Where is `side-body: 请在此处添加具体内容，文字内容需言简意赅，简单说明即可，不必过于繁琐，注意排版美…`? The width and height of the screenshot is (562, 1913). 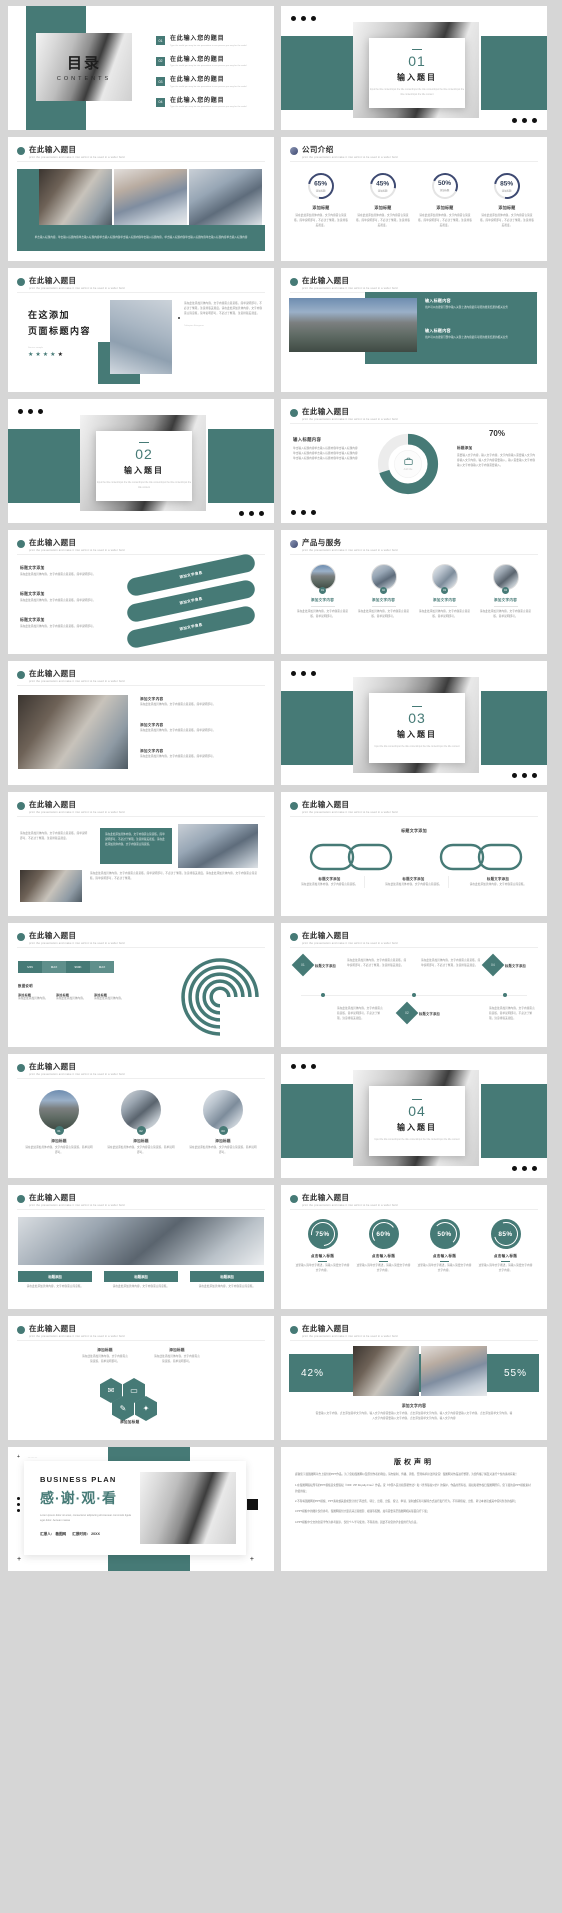 side-body: 请在此处添加具体内容，文字内容需言简意赅，简单说明即可，不必过于繁琐，注意排版美… is located at coordinates (223, 308).